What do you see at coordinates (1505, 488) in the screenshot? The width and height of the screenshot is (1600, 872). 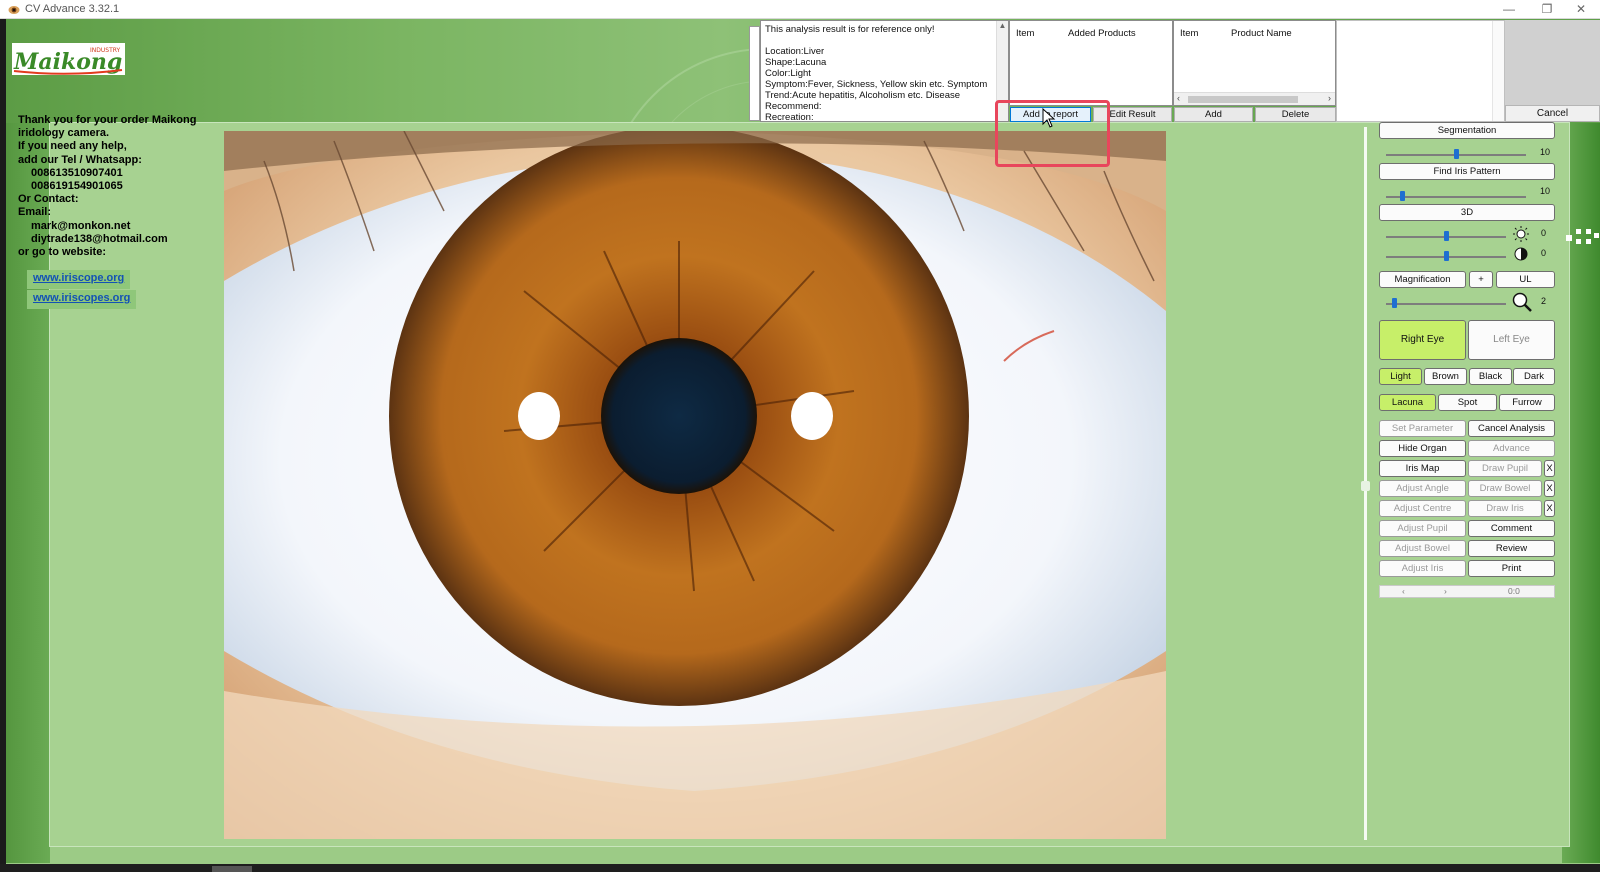 I see `draw-bowel-button: Draw Bowel` at bounding box center [1505, 488].